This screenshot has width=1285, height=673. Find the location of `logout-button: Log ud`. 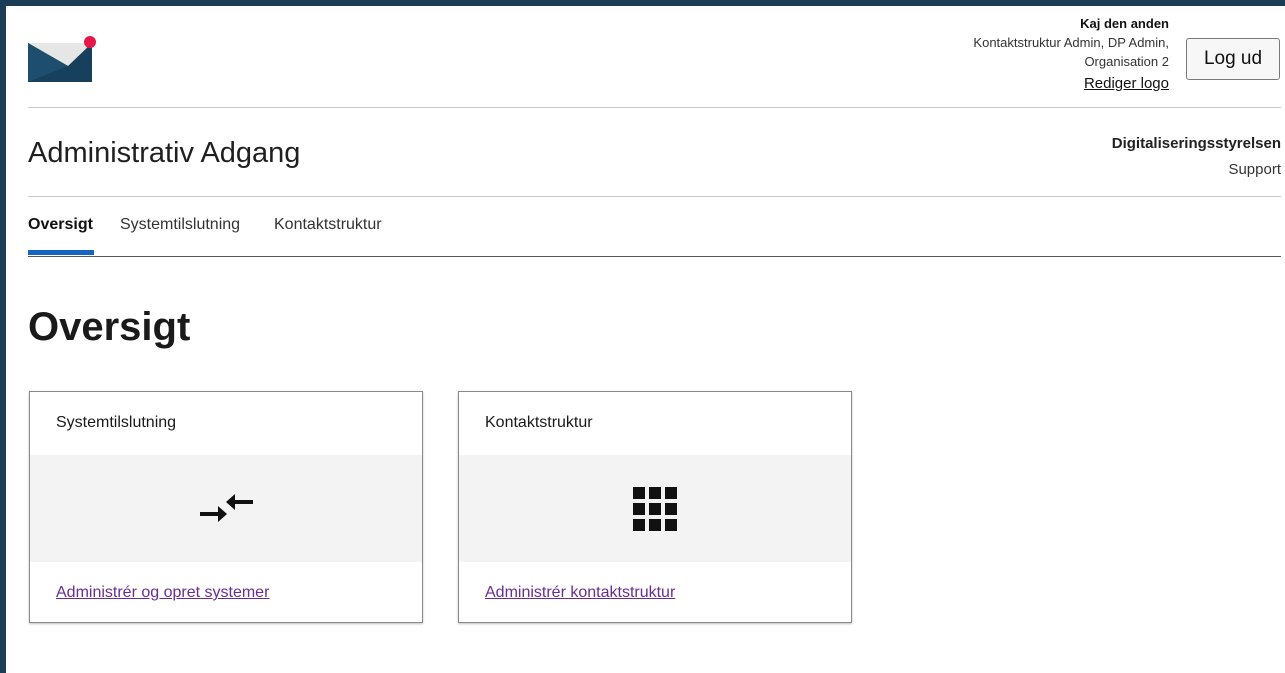

logout-button: Log ud is located at coordinates (1233, 59).